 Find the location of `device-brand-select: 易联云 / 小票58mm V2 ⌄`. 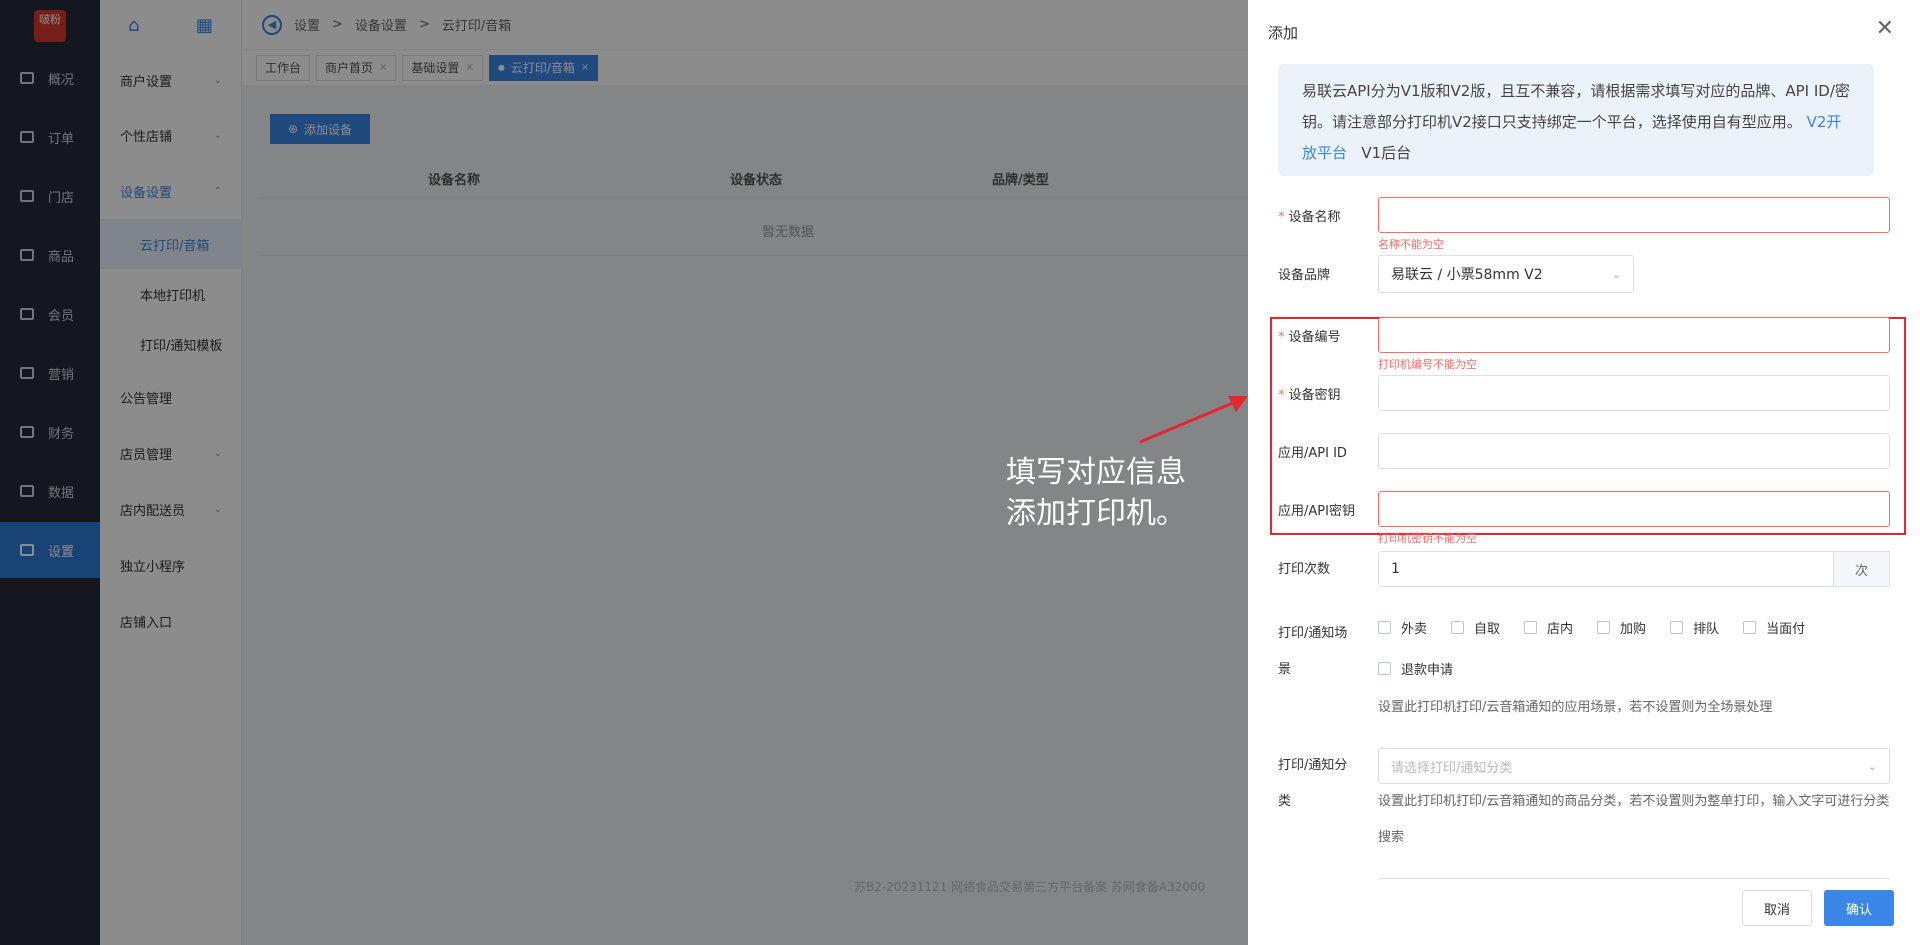

device-brand-select: 易联云 / 小票58mm V2 ⌄ is located at coordinates (1506, 274).